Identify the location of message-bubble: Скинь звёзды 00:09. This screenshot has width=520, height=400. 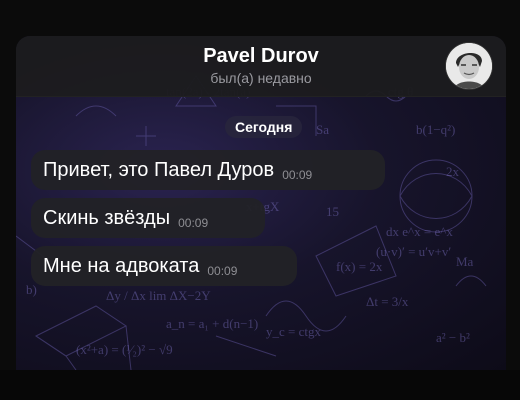
(148, 218).